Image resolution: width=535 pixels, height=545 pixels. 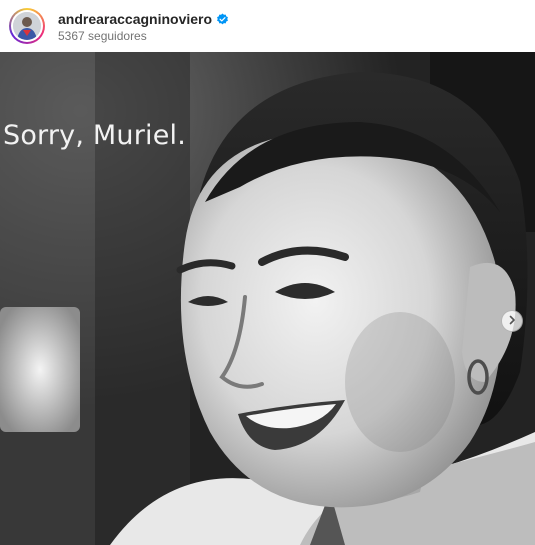 I want to click on chevron-right-icon, so click(x=512, y=321).